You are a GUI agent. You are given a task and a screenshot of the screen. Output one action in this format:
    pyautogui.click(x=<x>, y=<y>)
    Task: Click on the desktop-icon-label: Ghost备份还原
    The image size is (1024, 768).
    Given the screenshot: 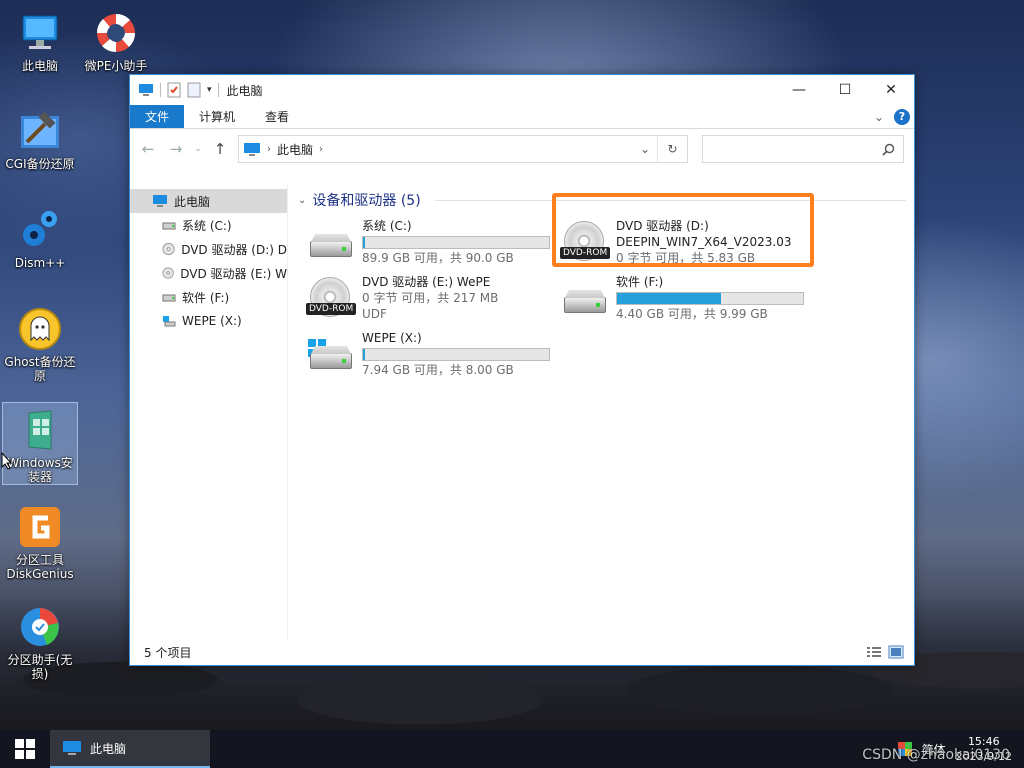 What is the action you would take?
    pyautogui.click(x=40, y=369)
    